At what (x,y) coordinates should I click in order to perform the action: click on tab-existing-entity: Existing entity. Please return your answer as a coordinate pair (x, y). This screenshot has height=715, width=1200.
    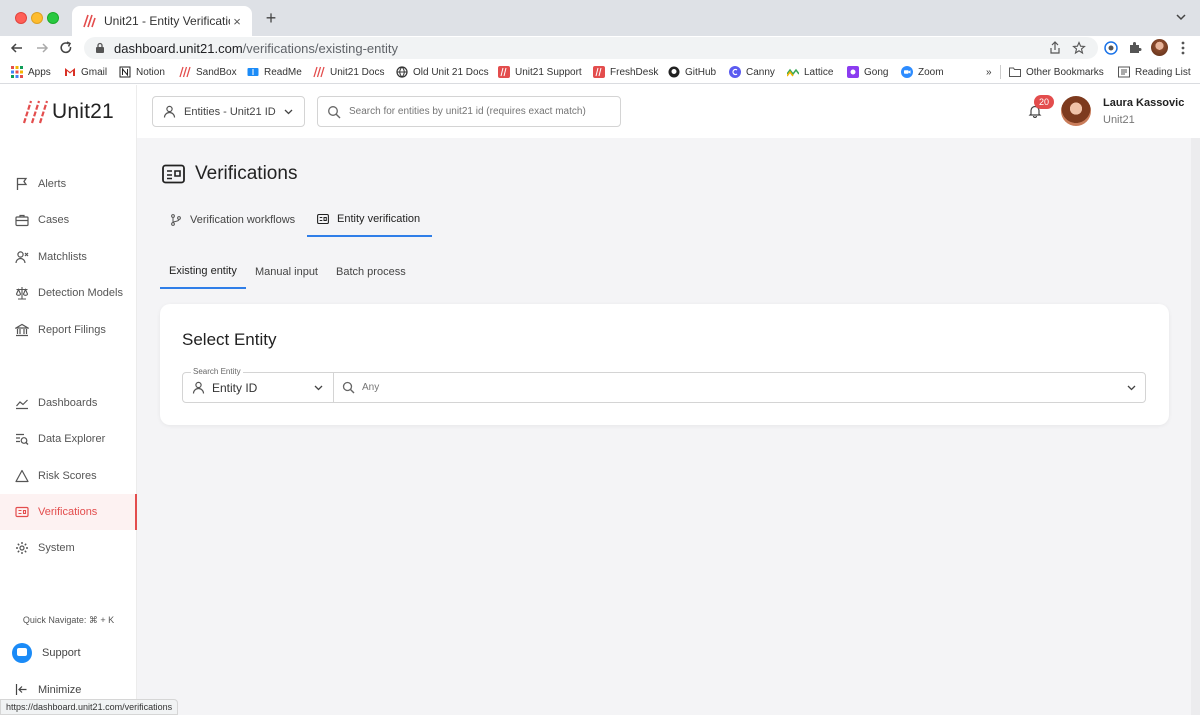
    Looking at the image, I should click on (203, 272).